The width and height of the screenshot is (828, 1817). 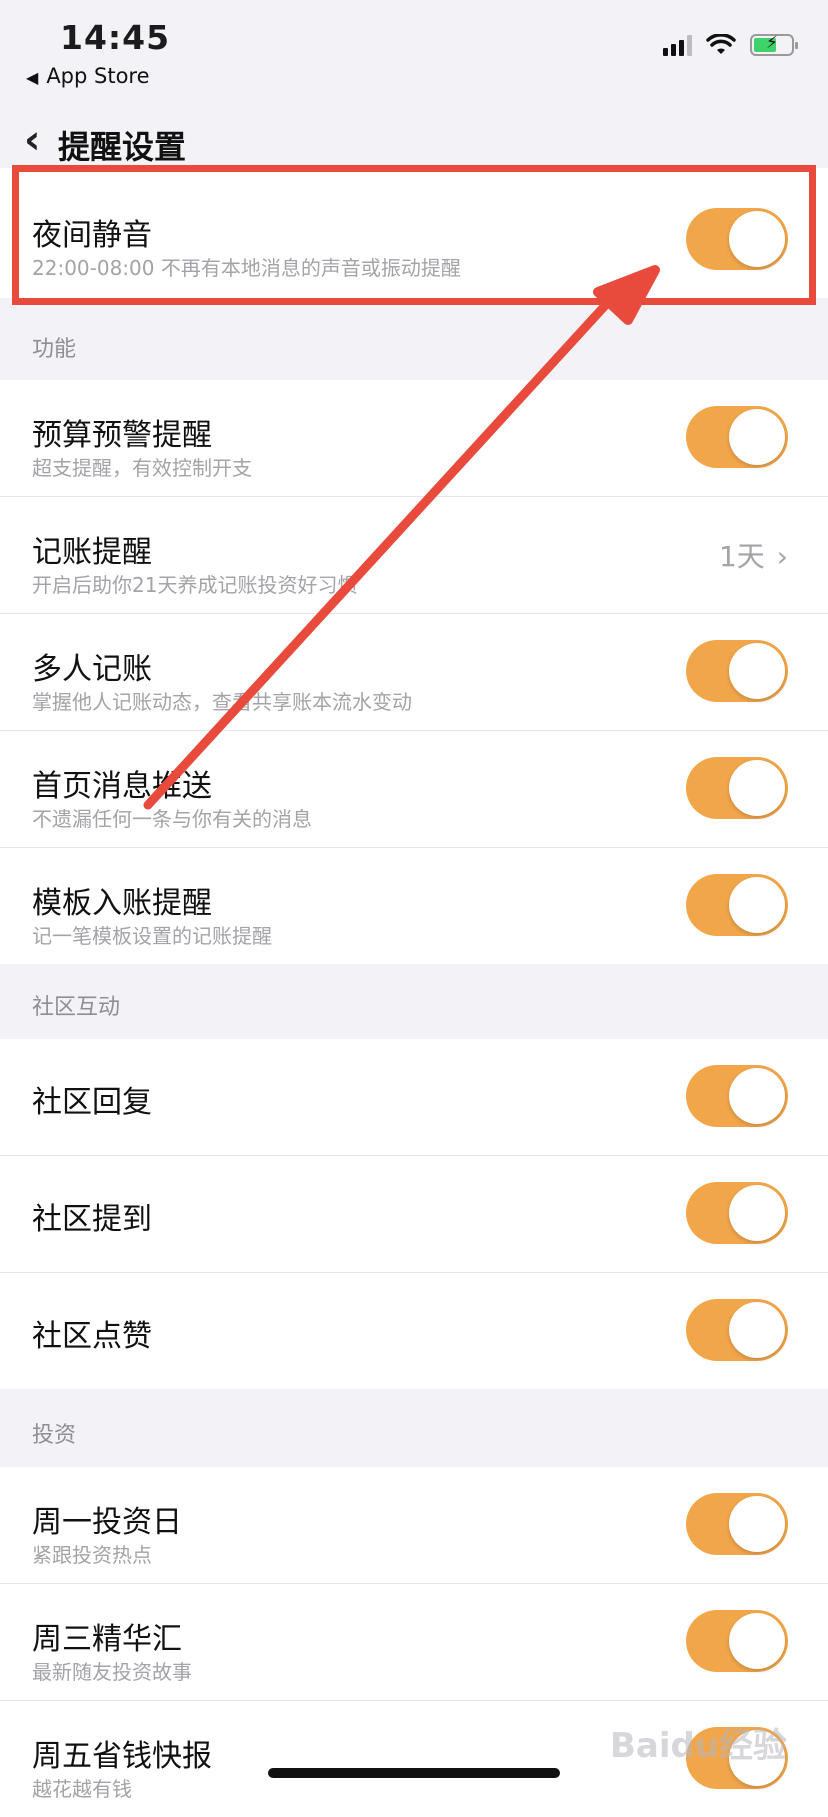 I want to click on settings-row-monday-invest: 周一投资日 紧跟投资热点, so click(x=414, y=1525).